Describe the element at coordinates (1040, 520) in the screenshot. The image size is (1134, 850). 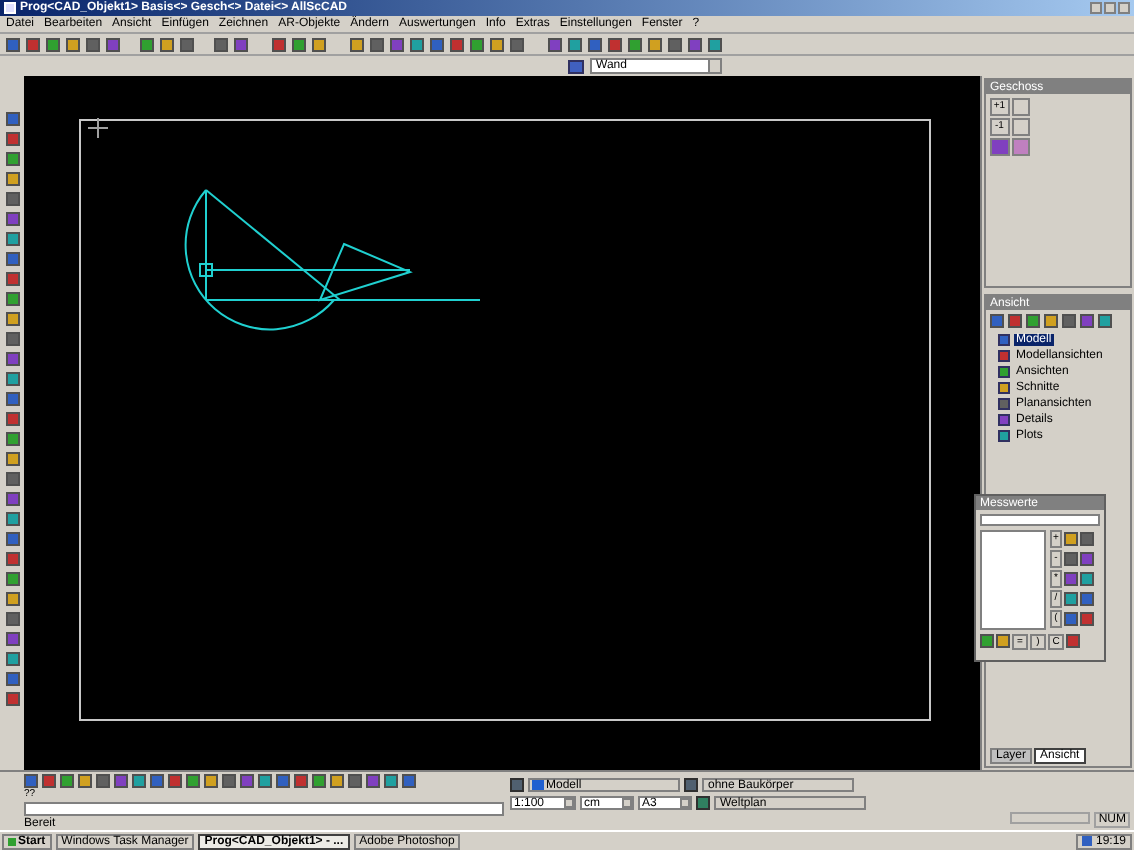
I see `value-field` at that location.